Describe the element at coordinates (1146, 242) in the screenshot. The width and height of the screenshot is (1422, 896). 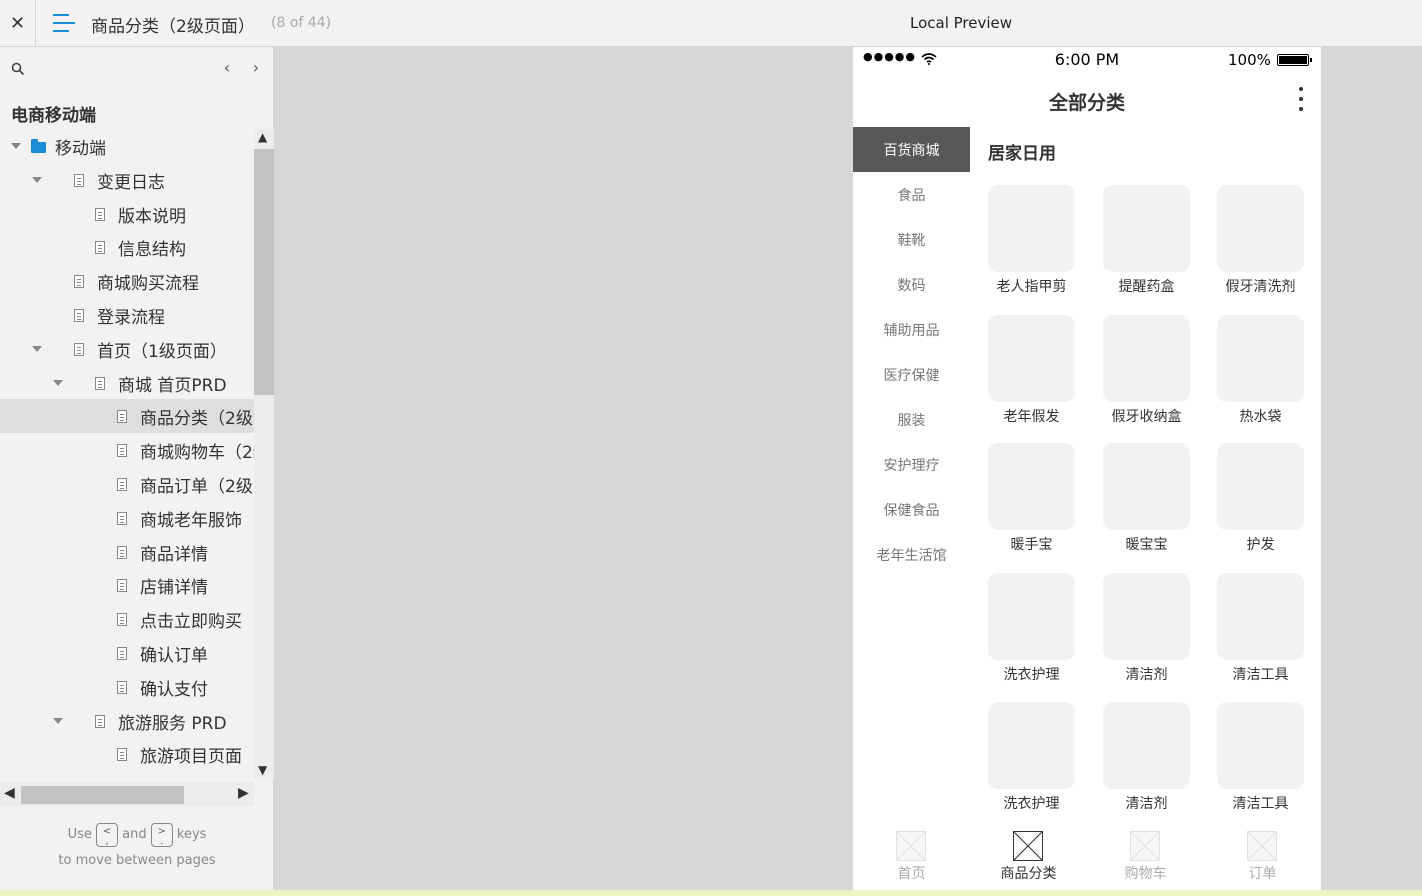
I see `product-card: 提醒药盒` at that location.